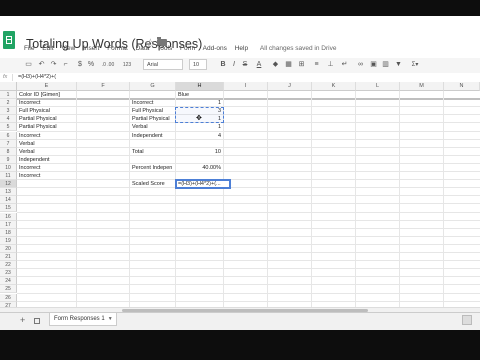 Image resolution: width=480 pixels, height=360 pixels. I want to click on italic-button: I, so click(234, 65).